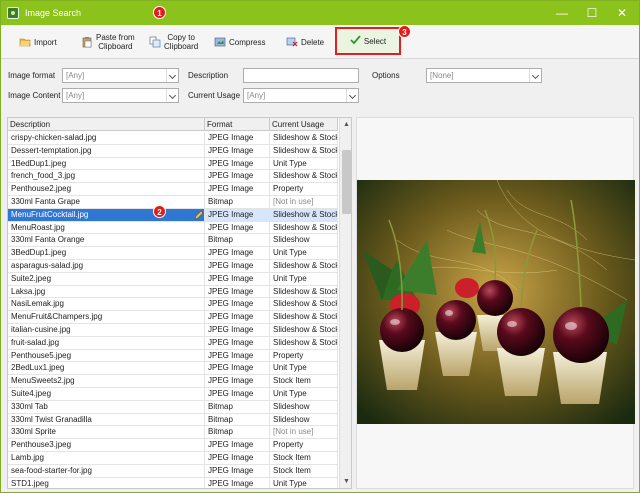 The height and width of the screenshot is (493, 640). Describe the element at coordinates (320, 13) in the screenshot. I see `title-bar: Image Search 1 — ☐ ✕` at that location.